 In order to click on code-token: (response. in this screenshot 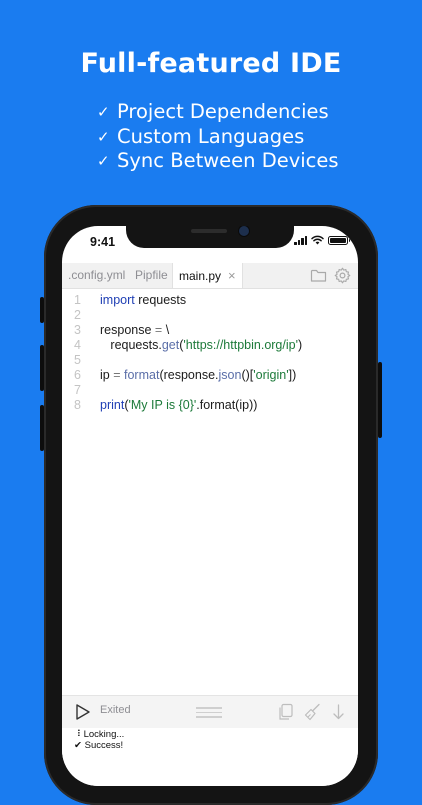, I will do `click(189, 375)`.